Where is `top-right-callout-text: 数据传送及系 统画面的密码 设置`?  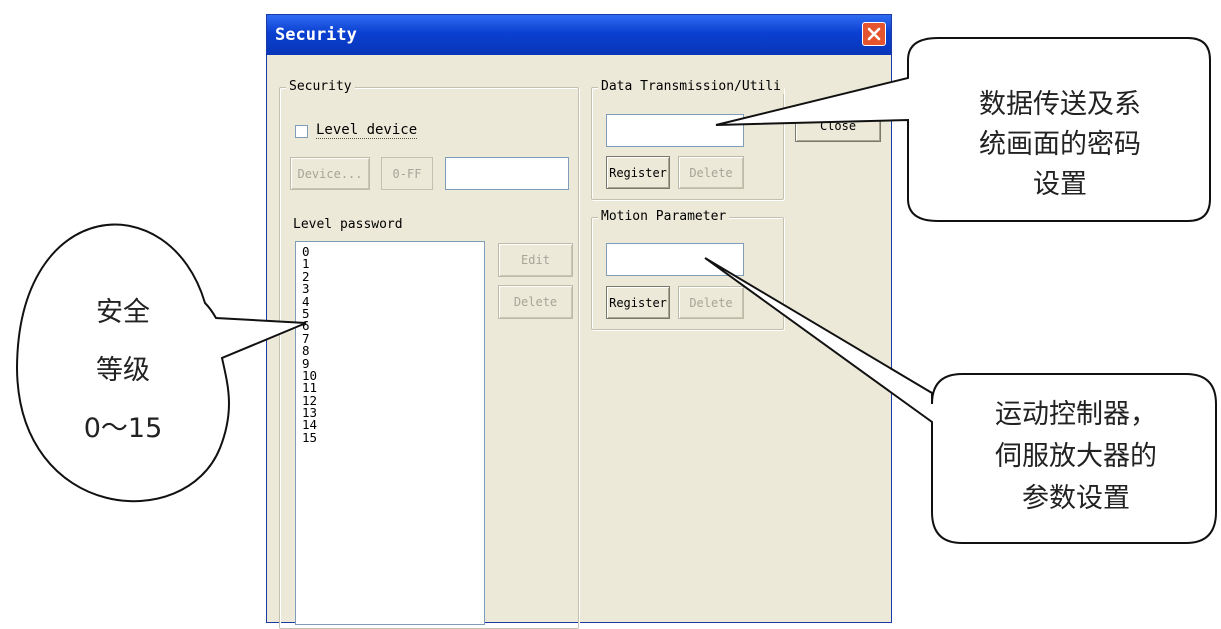 top-right-callout-text: 数据传送及系 统画面的密码 设置 is located at coordinates (1060, 145).